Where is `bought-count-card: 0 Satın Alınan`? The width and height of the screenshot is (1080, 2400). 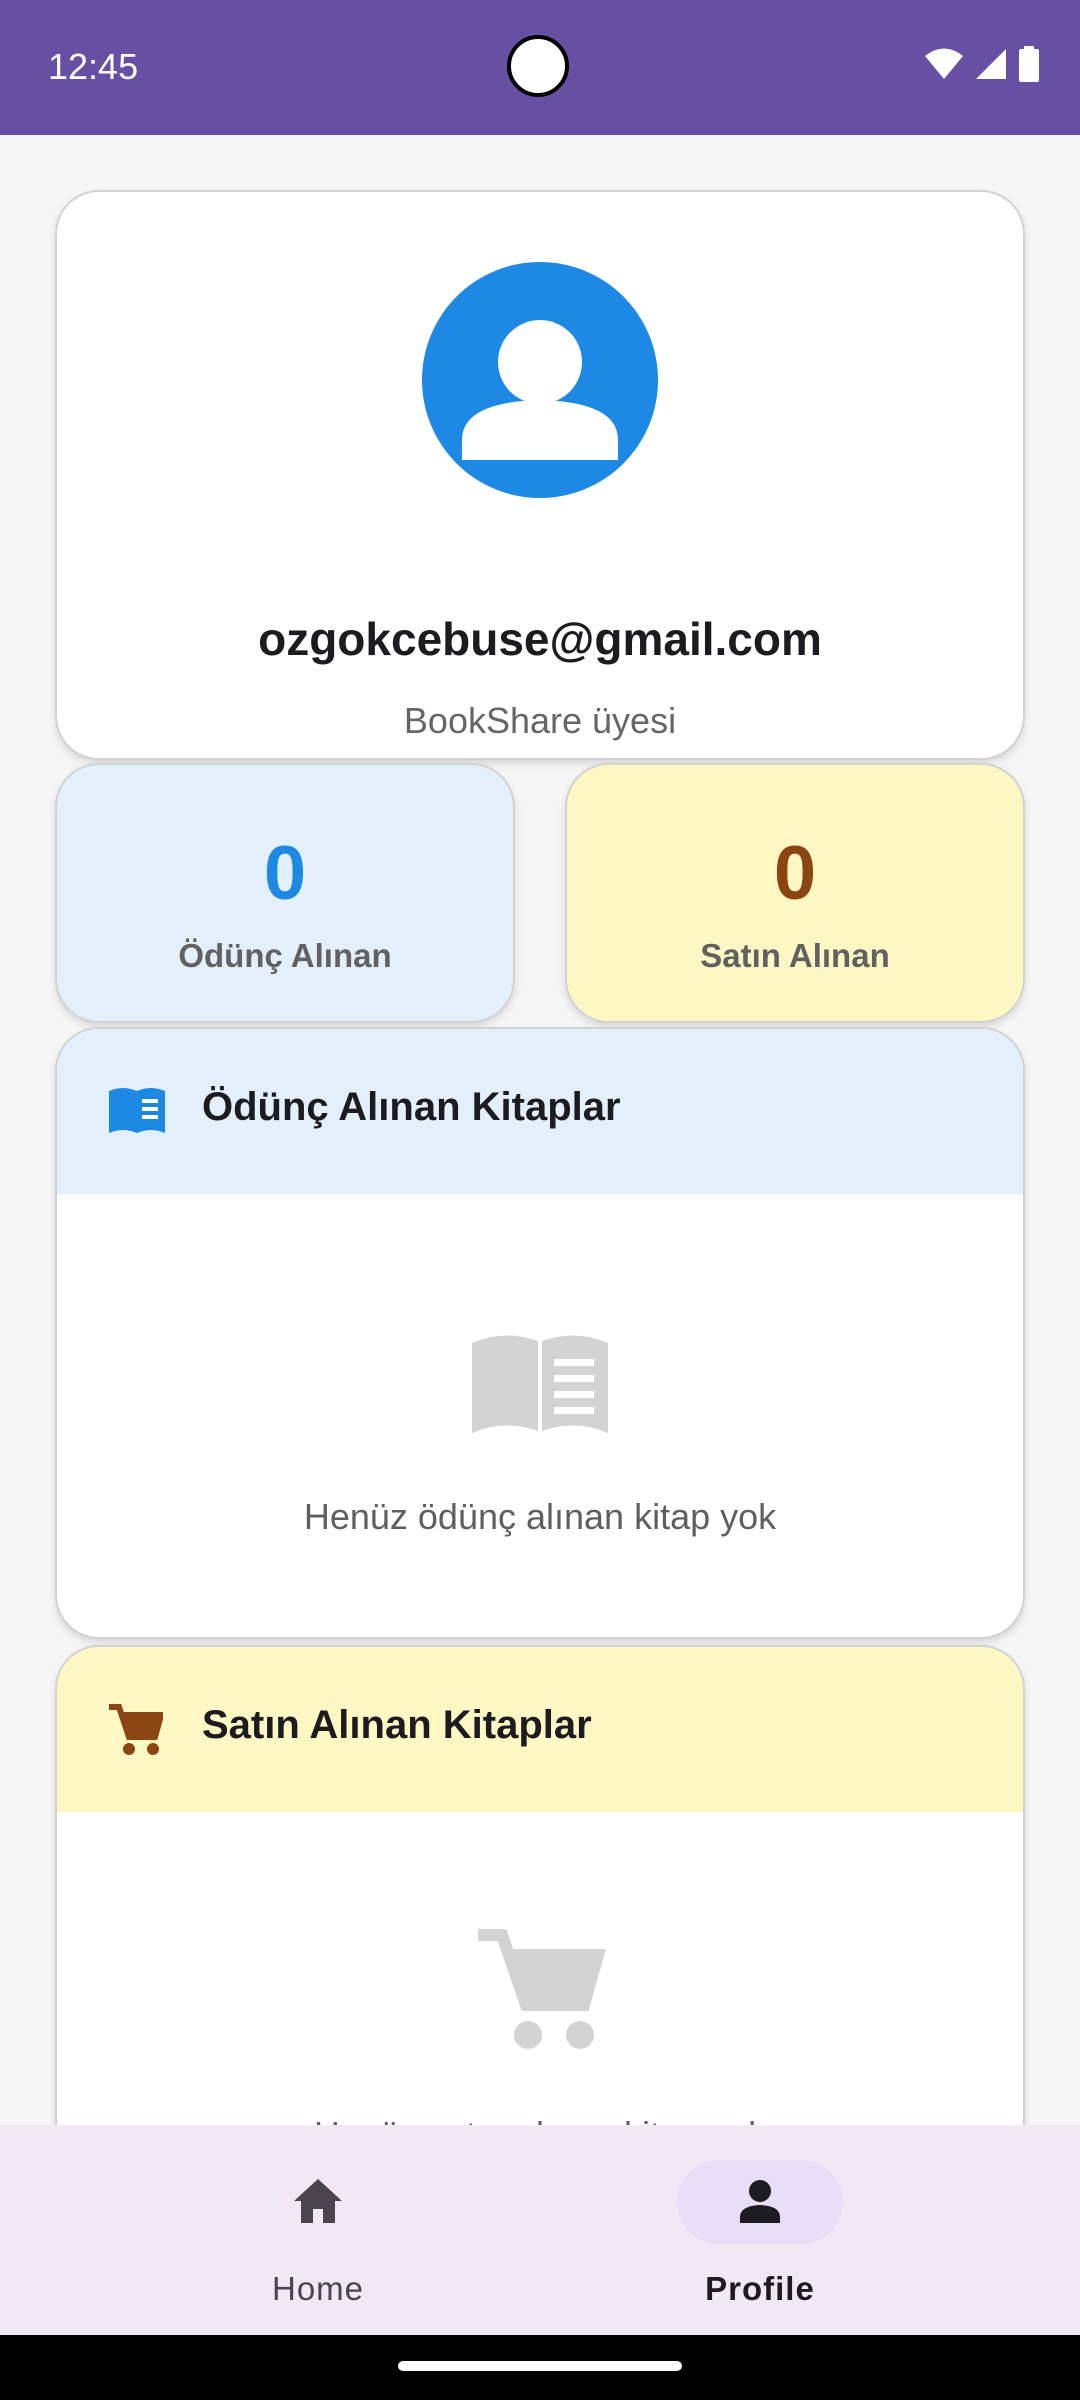
bought-count-card: 0 Satın Alınan is located at coordinates (795, 893).